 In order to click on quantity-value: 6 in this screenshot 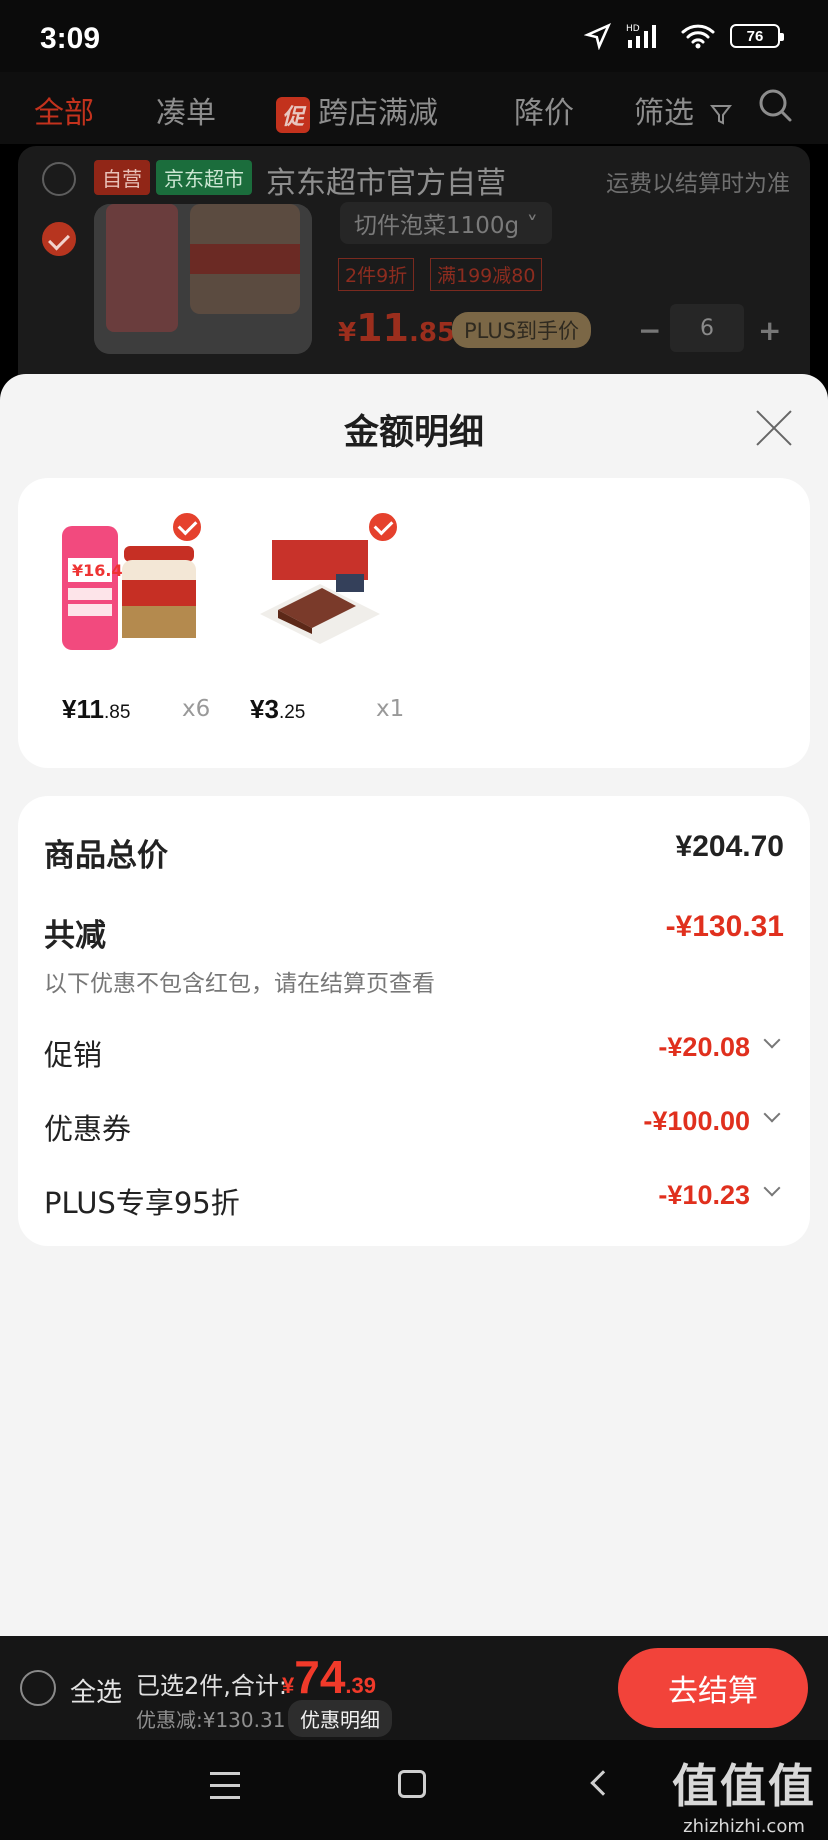, I will do `click(707, 328)`.